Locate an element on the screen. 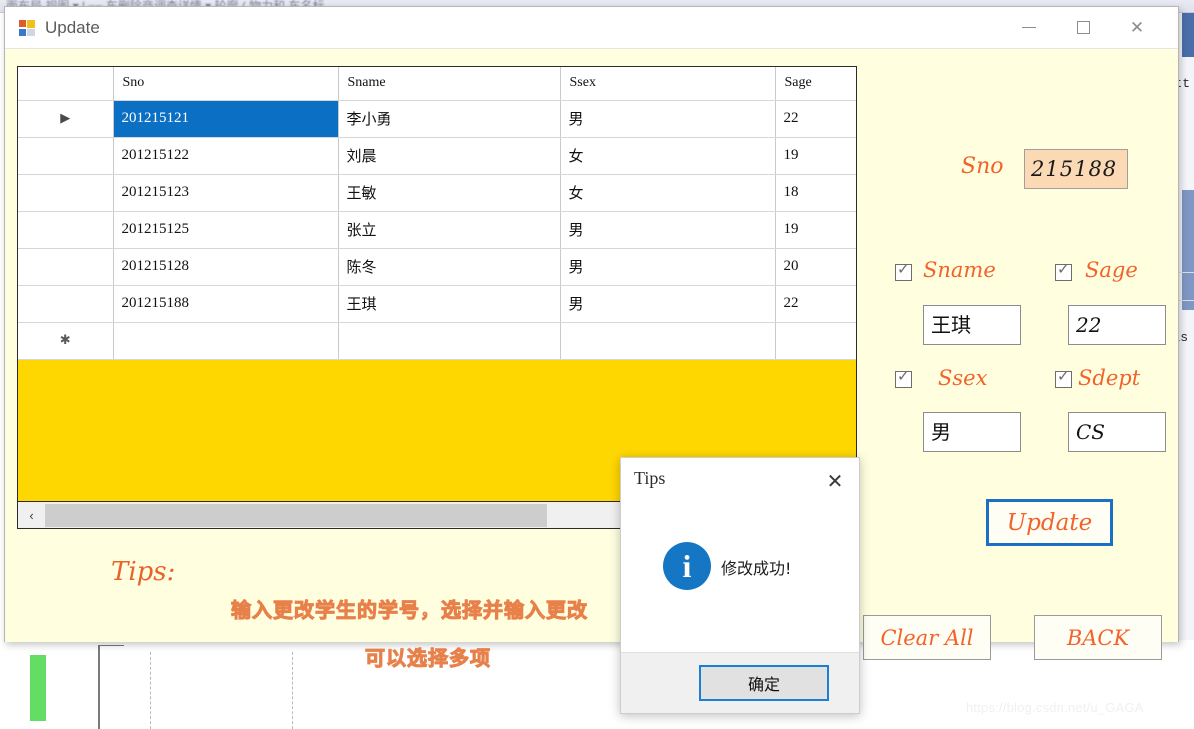 The image size is (1194, 729). sno-input: 215188 is located at coordinates (1076, 169).